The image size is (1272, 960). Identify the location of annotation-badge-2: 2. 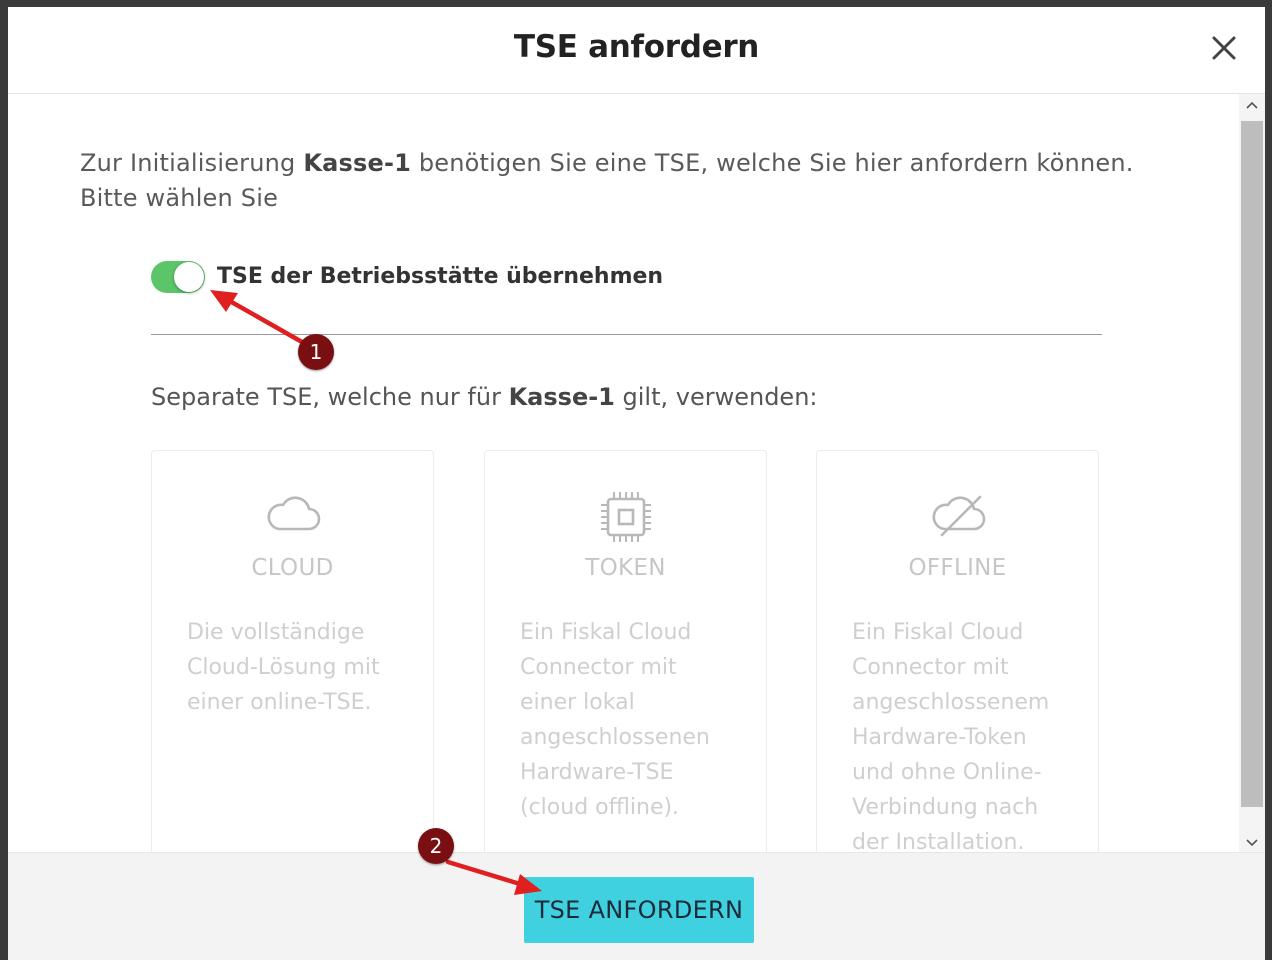
(436, 846).